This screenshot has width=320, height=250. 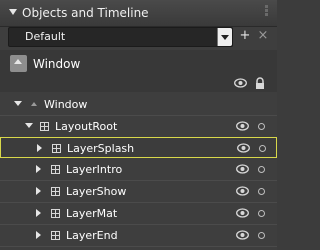 I want to click on tree-row-layoutroot: LayoutRoot, so click(x=138, y=127).